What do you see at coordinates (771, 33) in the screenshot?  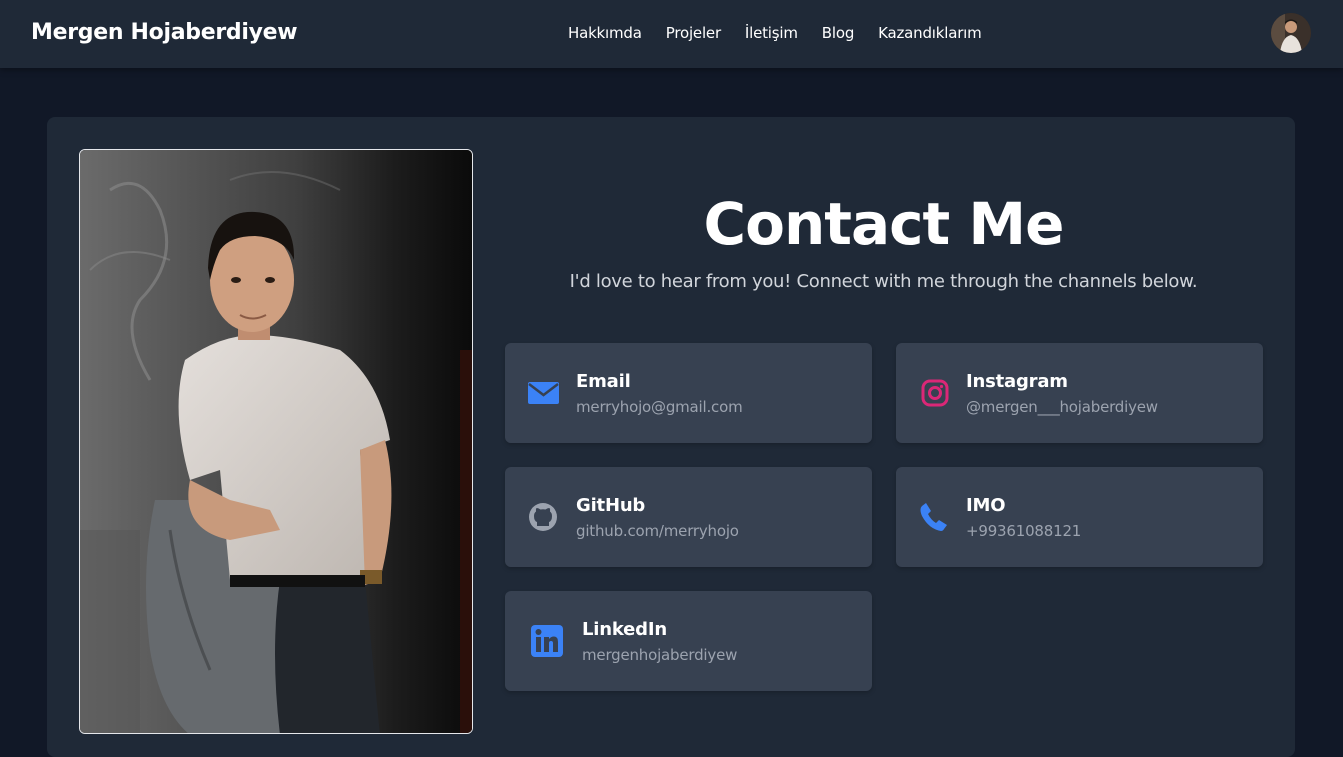 I see `nav-link-contact: İletişim` at bounding box center [771, 33].